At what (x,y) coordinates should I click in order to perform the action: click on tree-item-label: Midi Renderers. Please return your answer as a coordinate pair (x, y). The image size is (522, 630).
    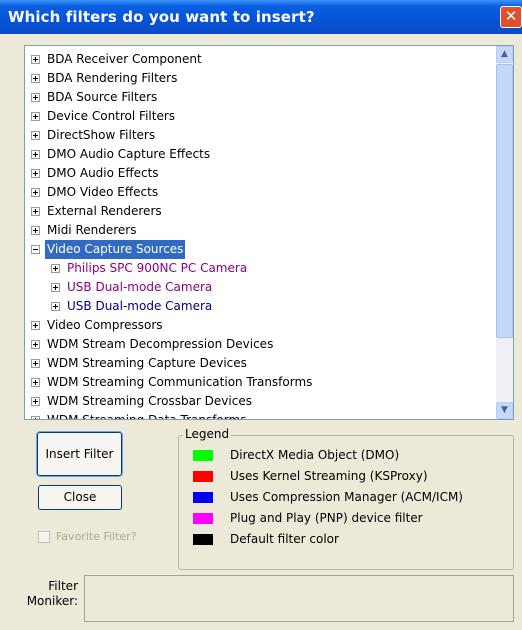
    Looking at the image, I should click on (92, 230).